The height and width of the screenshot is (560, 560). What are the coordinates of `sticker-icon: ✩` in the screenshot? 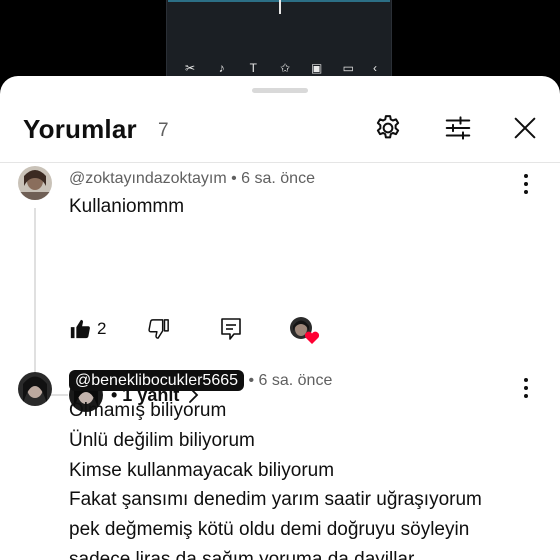 It's located at (285, 68).